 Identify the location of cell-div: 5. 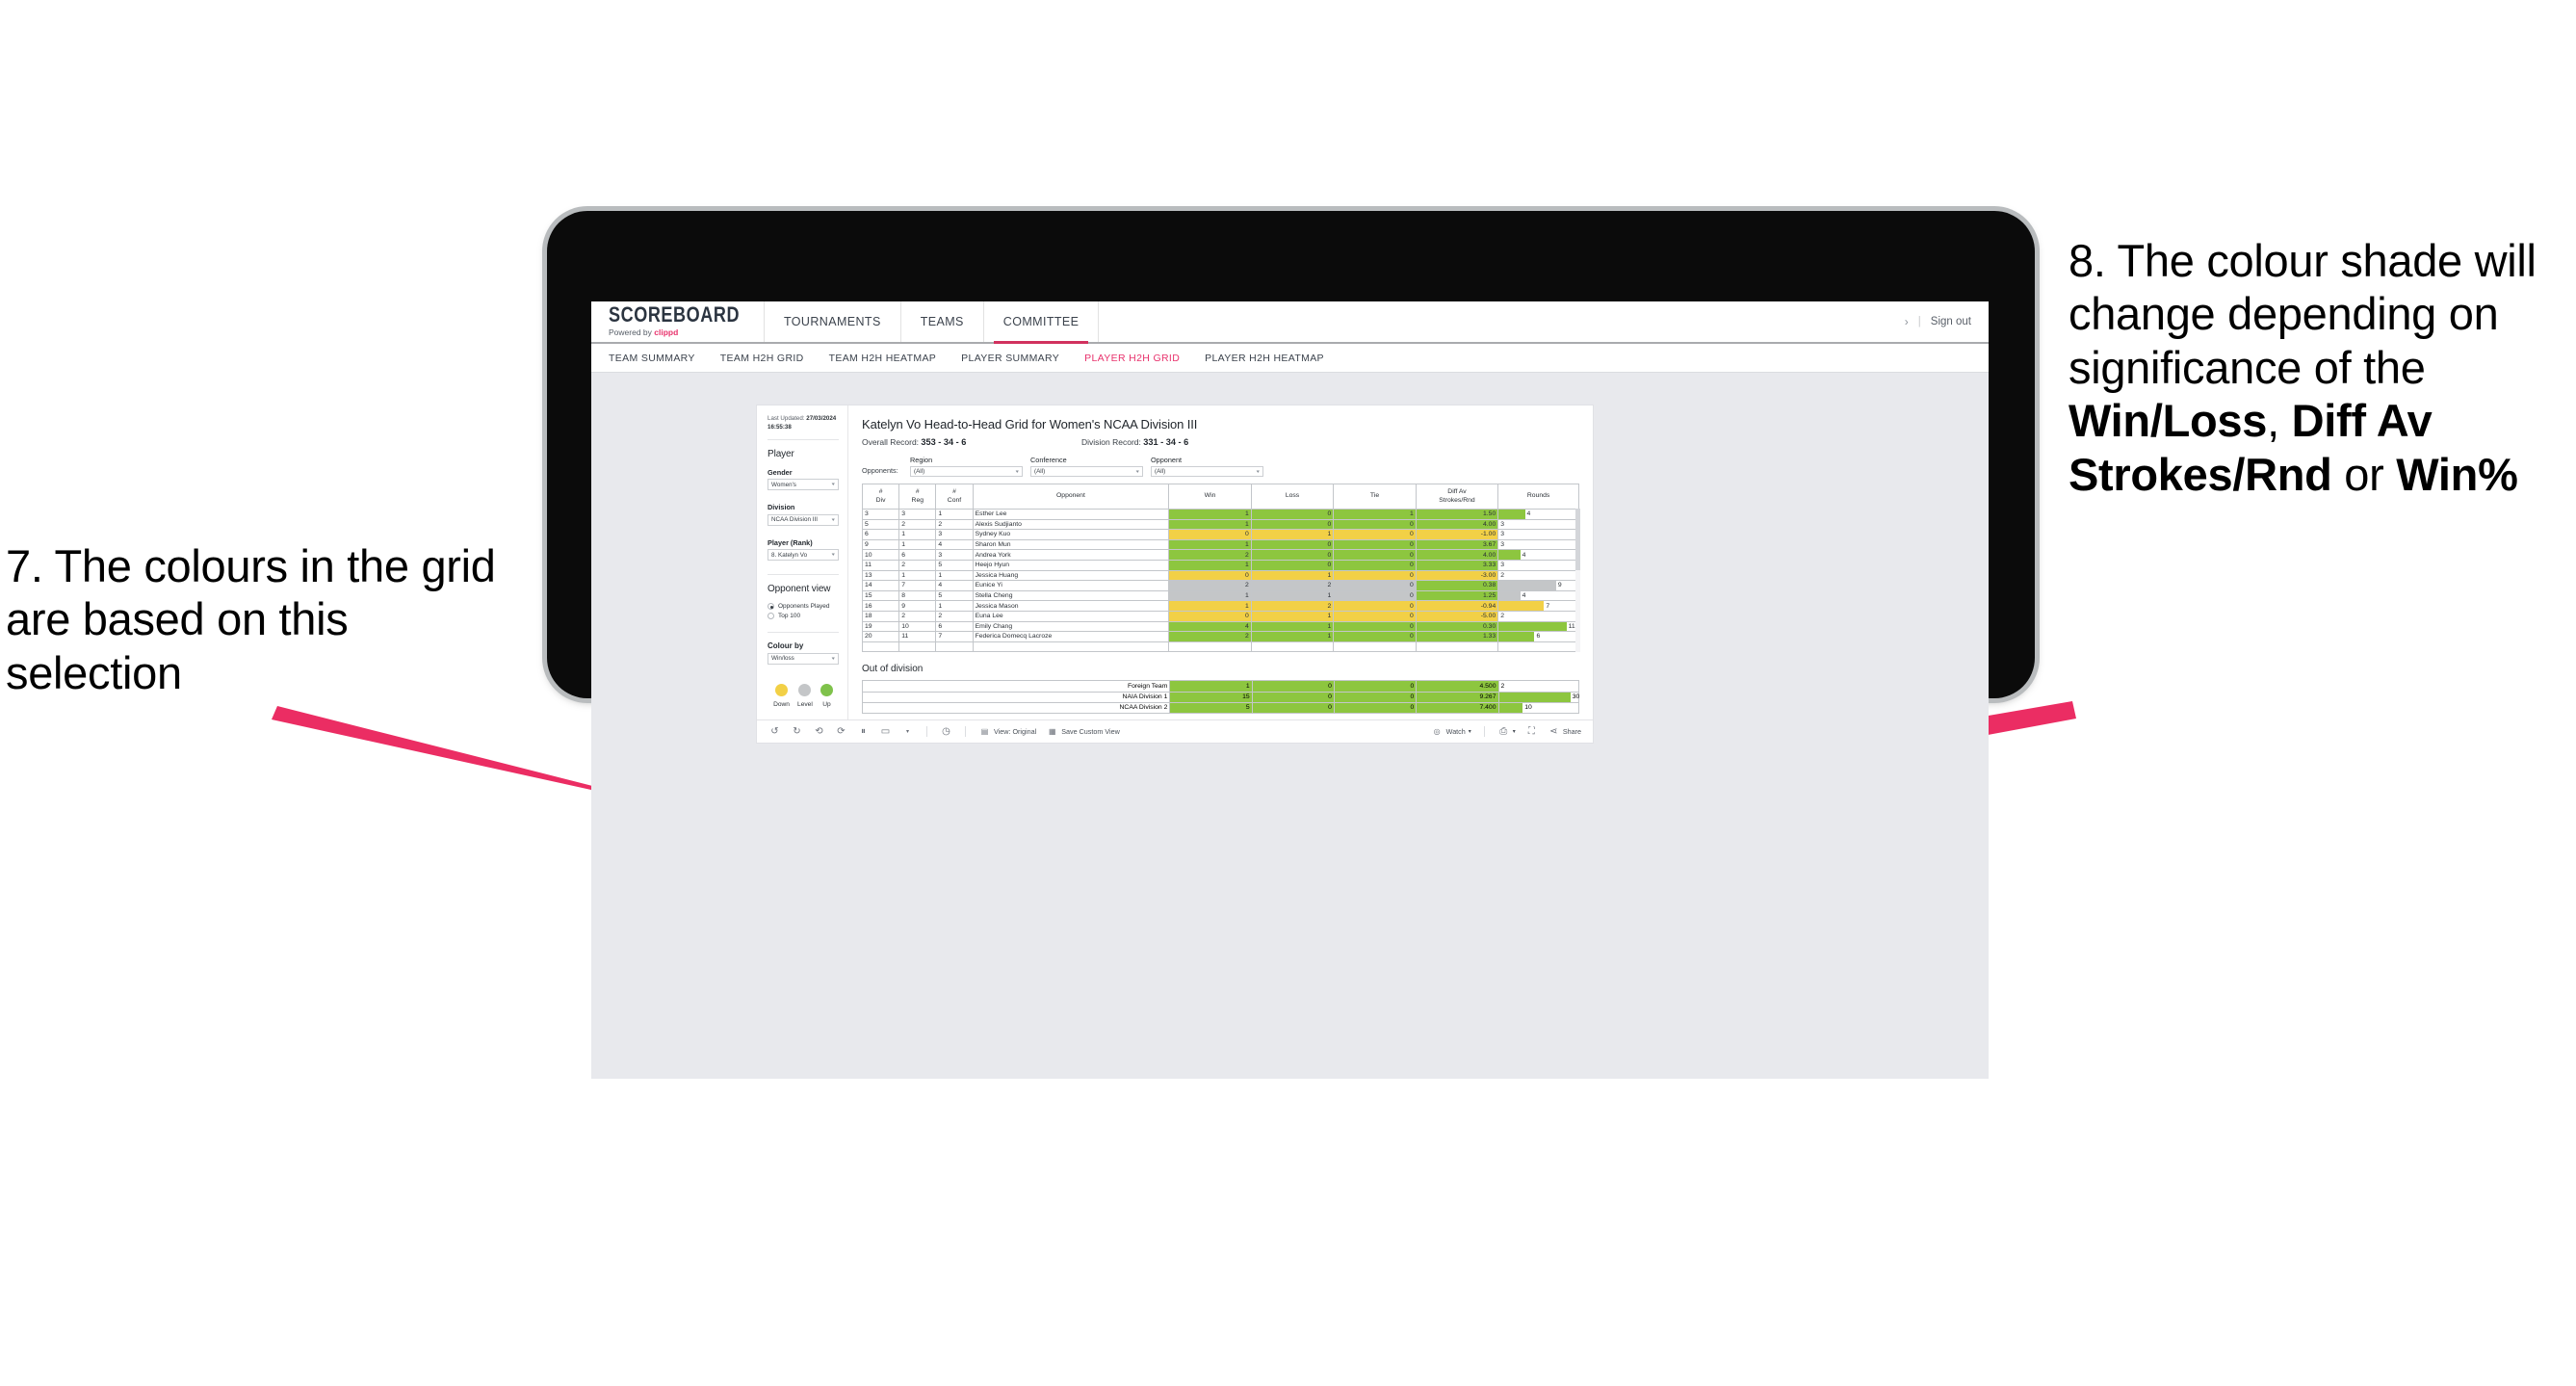
(880, 524).